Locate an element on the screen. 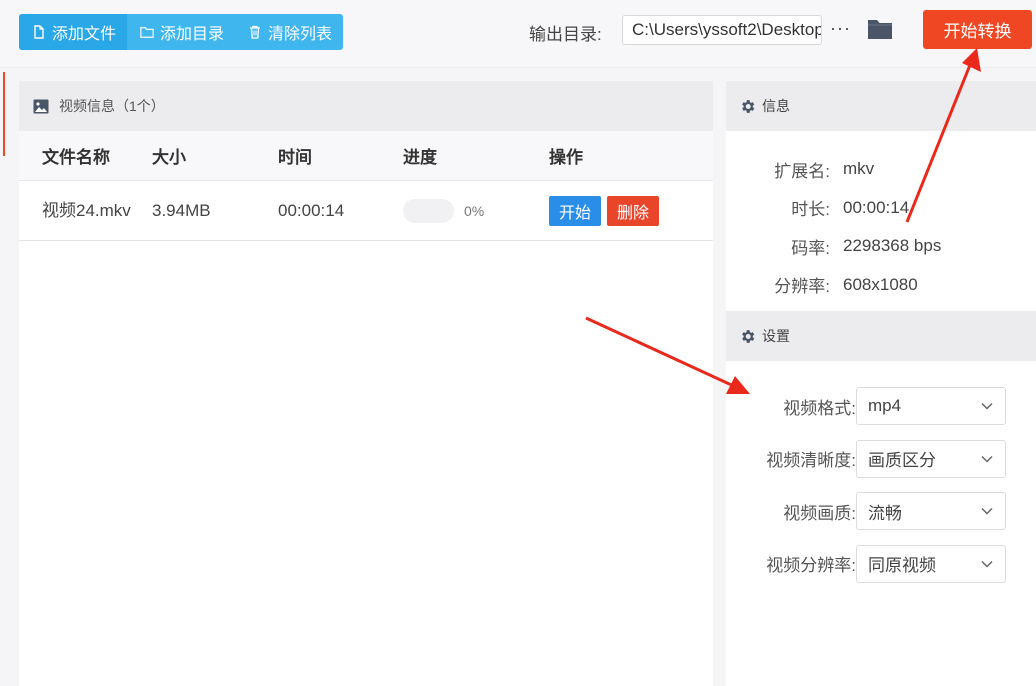  more-options-icon: ··· is located at coordinates (840, 28).